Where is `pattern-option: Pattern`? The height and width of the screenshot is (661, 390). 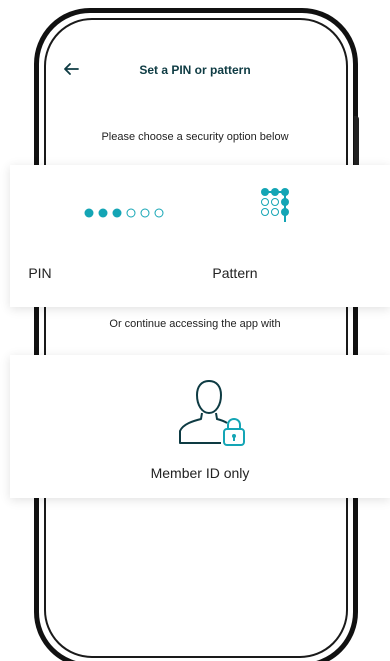 pattern-option: Pattern is located at coordinates (295, 236).